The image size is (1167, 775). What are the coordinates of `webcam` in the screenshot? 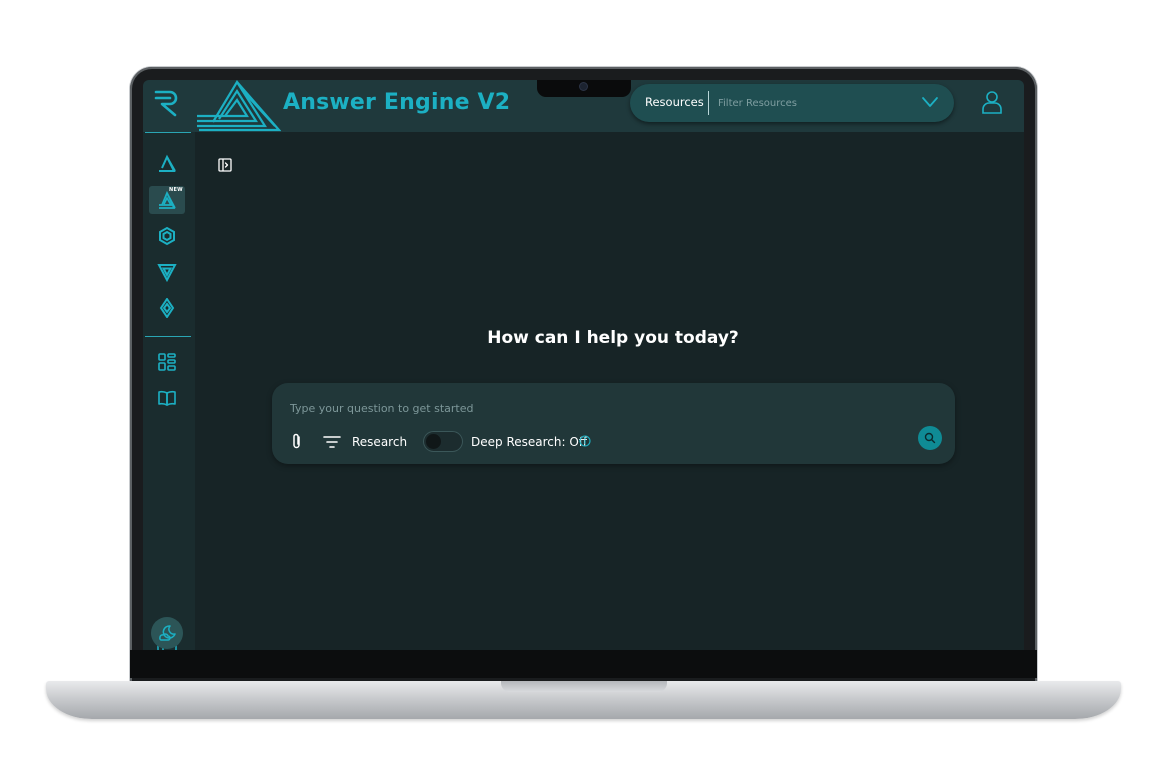 It's located at (583, 86).